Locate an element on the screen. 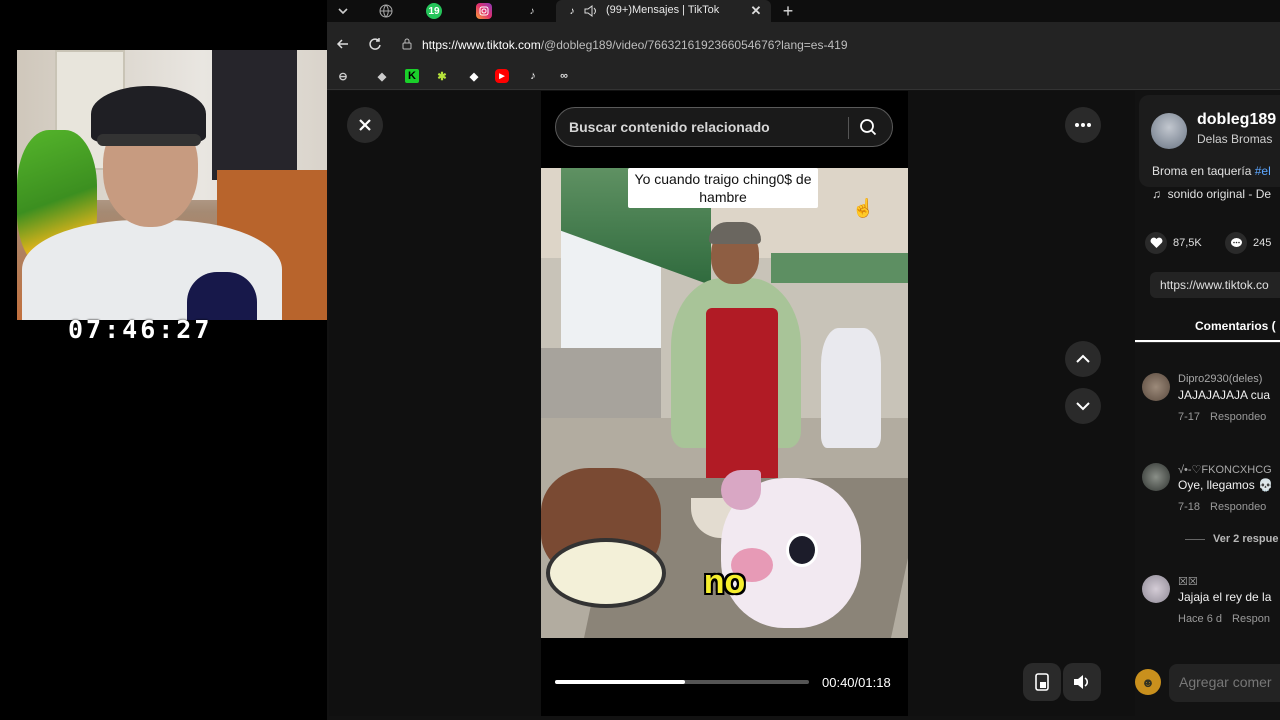  sound-title: sonido original - De is located at coordinates (1219, 194).